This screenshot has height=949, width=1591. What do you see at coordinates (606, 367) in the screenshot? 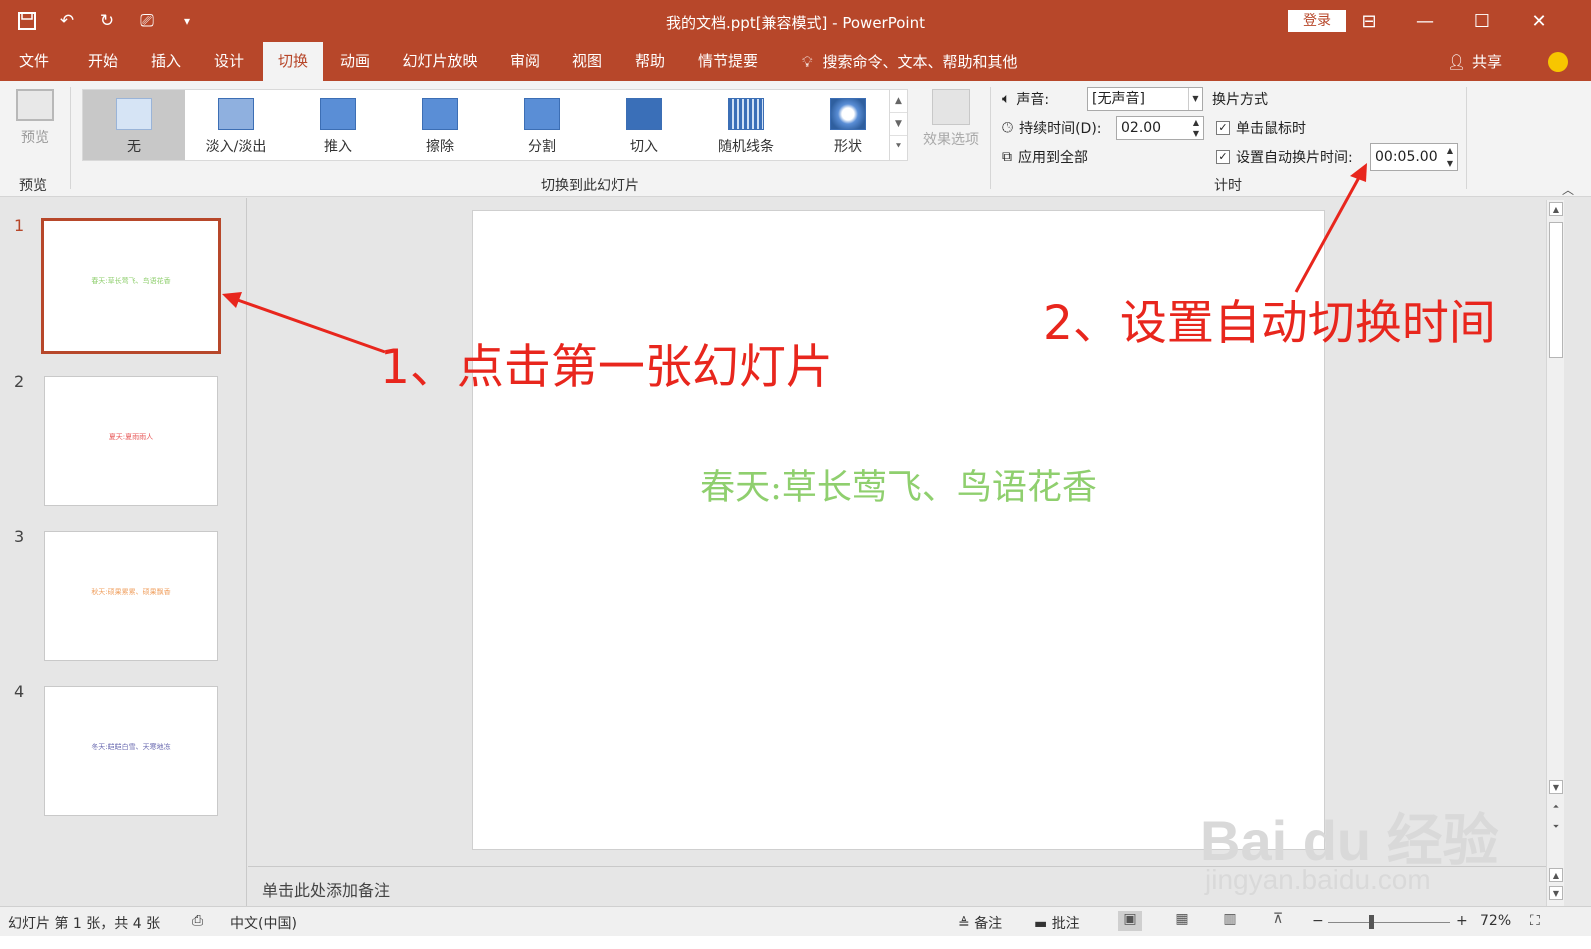
I see `annotation-step1: 1、点击第一张幻灯片` at bounding box center [606, 367].